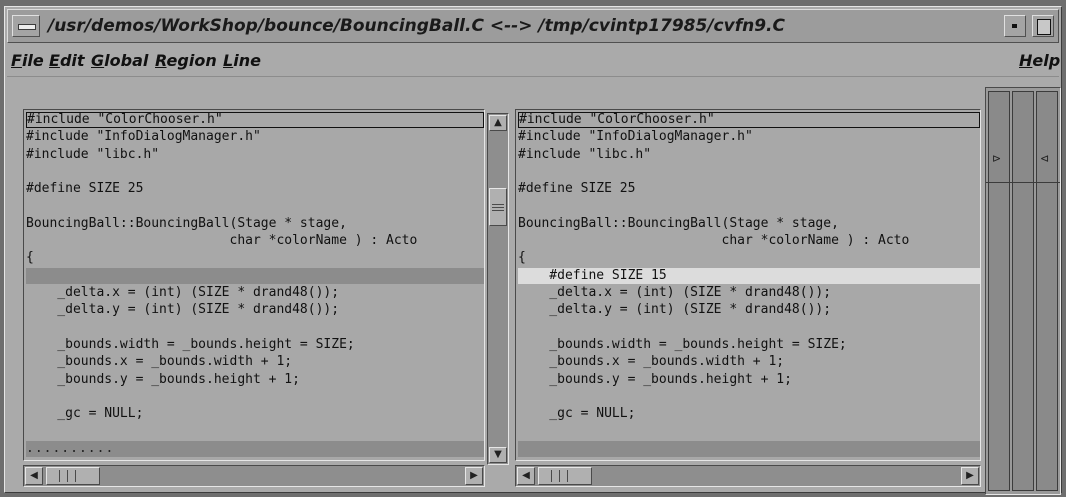 This screenshot has width=1066, height=497. What do you see at coordinates (1044, 158) in the screenshot?
I see `overview-left-arrow-icon: ⊲` at bounding box center [1044, 158].